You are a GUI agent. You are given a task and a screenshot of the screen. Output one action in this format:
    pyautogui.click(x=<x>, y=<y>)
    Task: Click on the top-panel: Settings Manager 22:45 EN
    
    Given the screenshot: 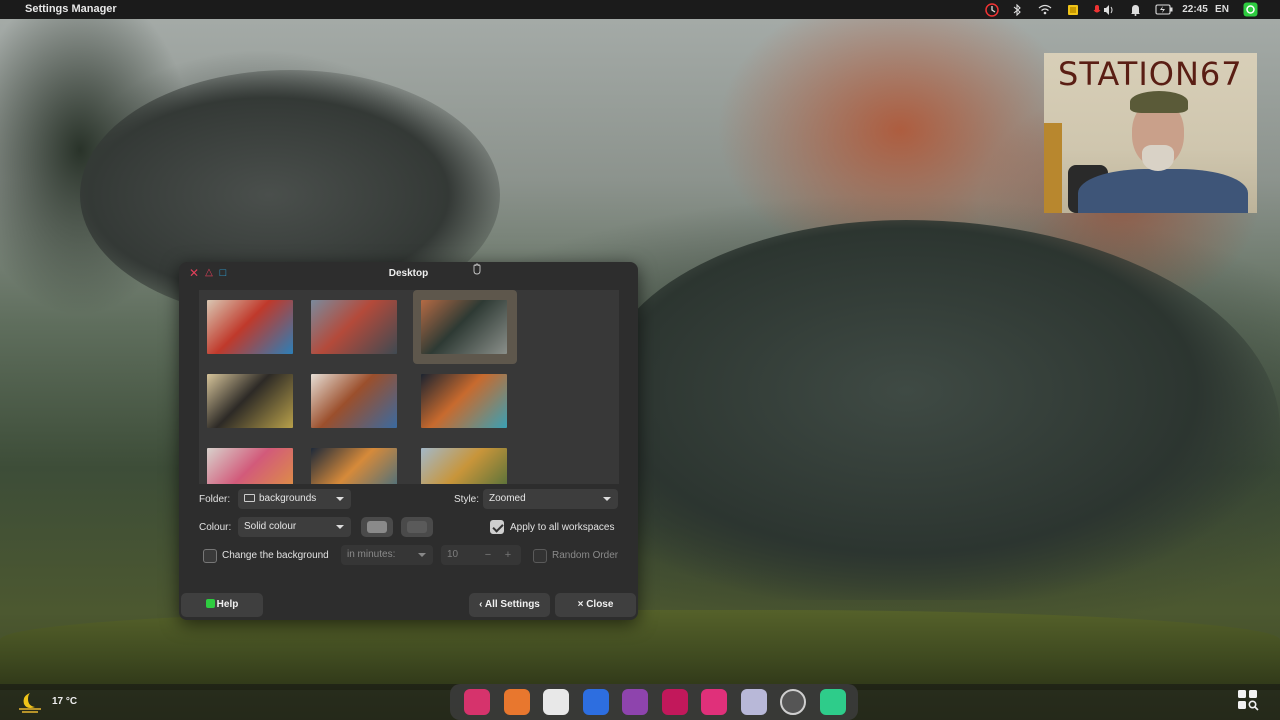 What is the action you would take?
    pyautogui.click(x=640, y=9)
    